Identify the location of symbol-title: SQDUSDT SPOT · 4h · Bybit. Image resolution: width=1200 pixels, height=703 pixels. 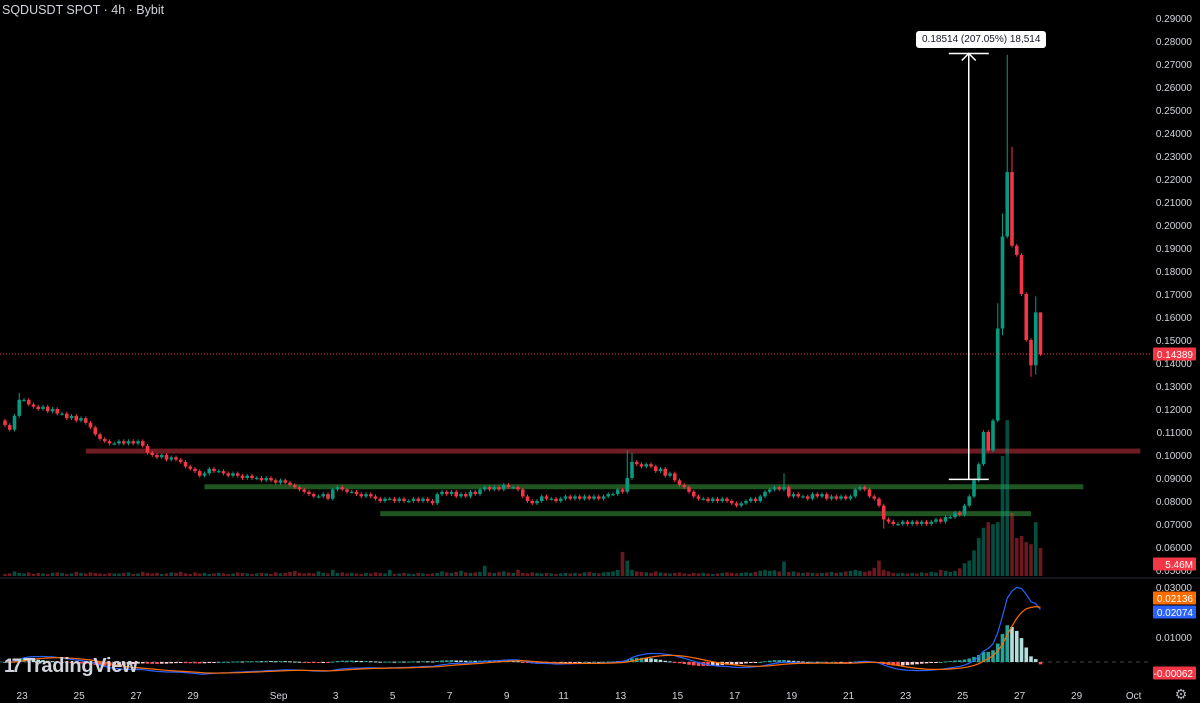
(83, 10).